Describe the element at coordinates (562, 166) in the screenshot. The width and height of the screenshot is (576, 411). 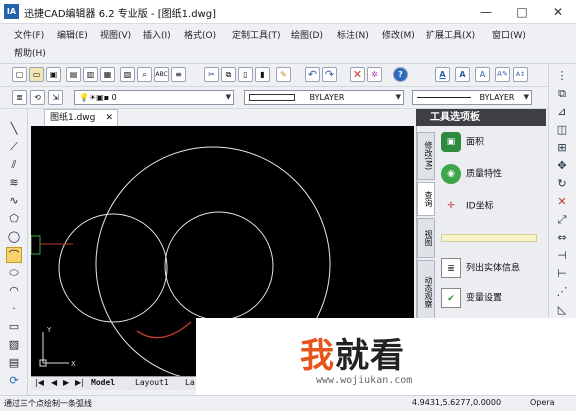
I see `move-icon: ✥` at that location.